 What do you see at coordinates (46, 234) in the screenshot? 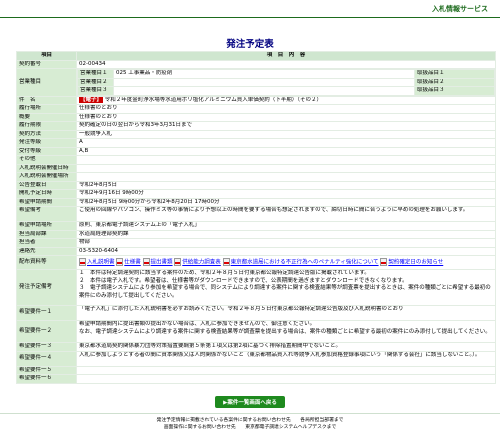
I see `field-label: 担当局部課` at bounding box center [46, 234].